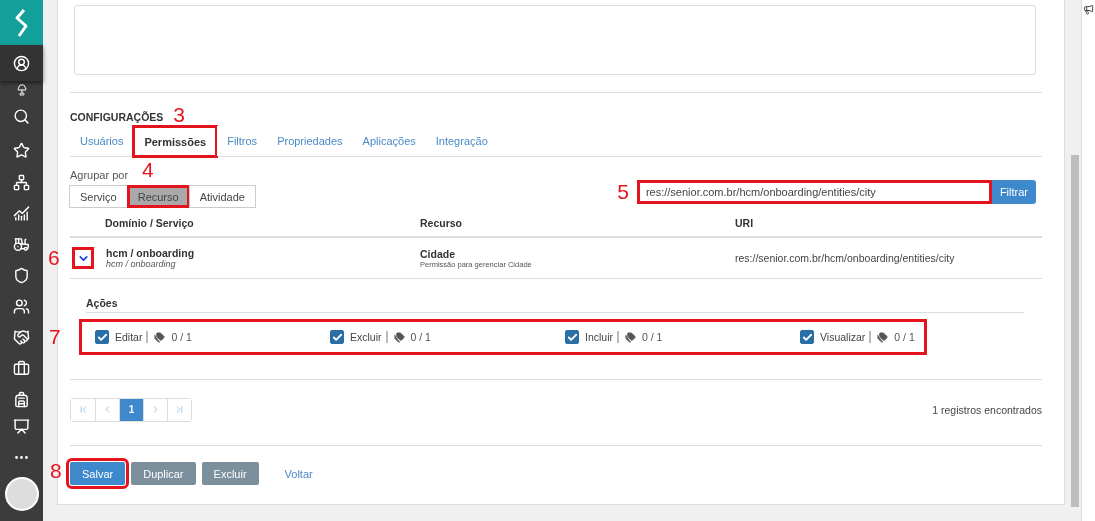  Describe the element at coordinates (158, 196) in the screenshot. I see `group-option: Recurso` at that location.